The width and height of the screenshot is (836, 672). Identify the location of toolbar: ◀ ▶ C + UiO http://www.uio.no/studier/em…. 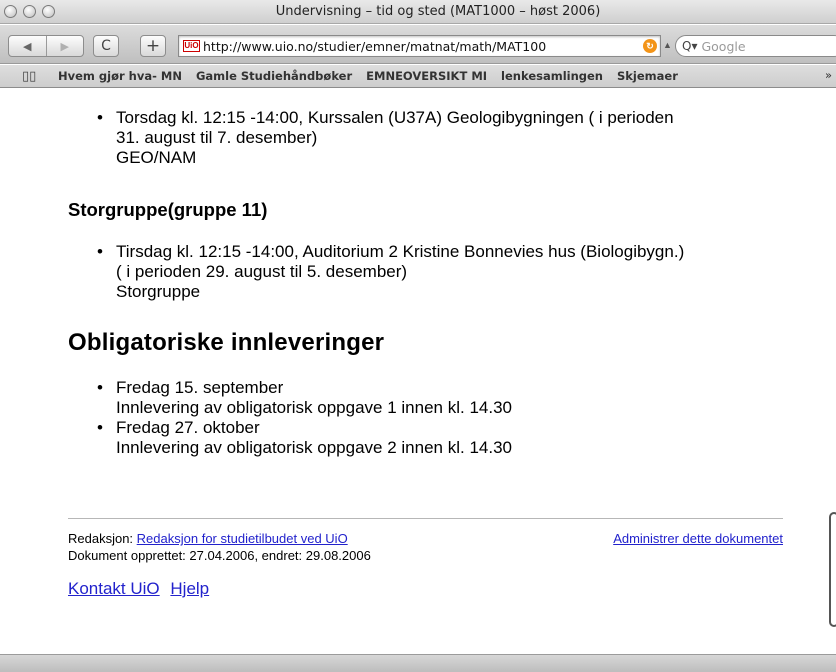
(418, 44).